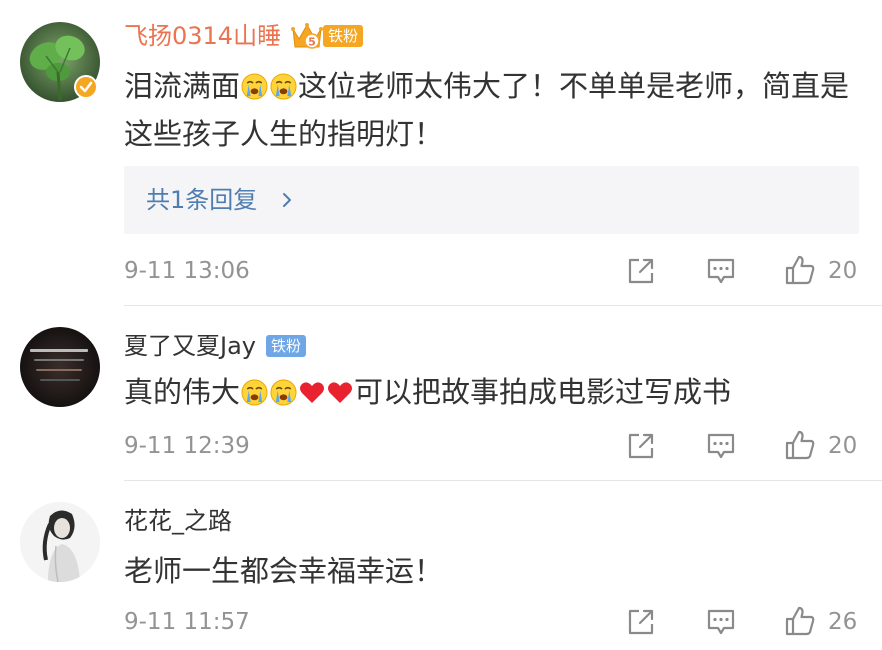 This screenshot has width=882, height=650. I want to click on timestamp: 9-11 12:39, so click(187, 446).